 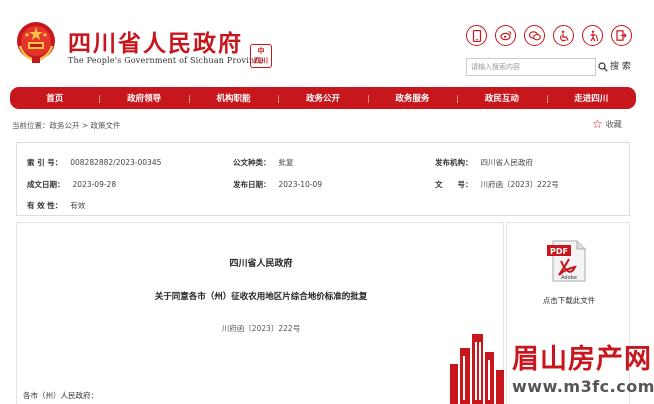 What do you see at coordinates (476, 35) in the screenshot?
I see `mobile-icon` at bounding box center [476, 35].